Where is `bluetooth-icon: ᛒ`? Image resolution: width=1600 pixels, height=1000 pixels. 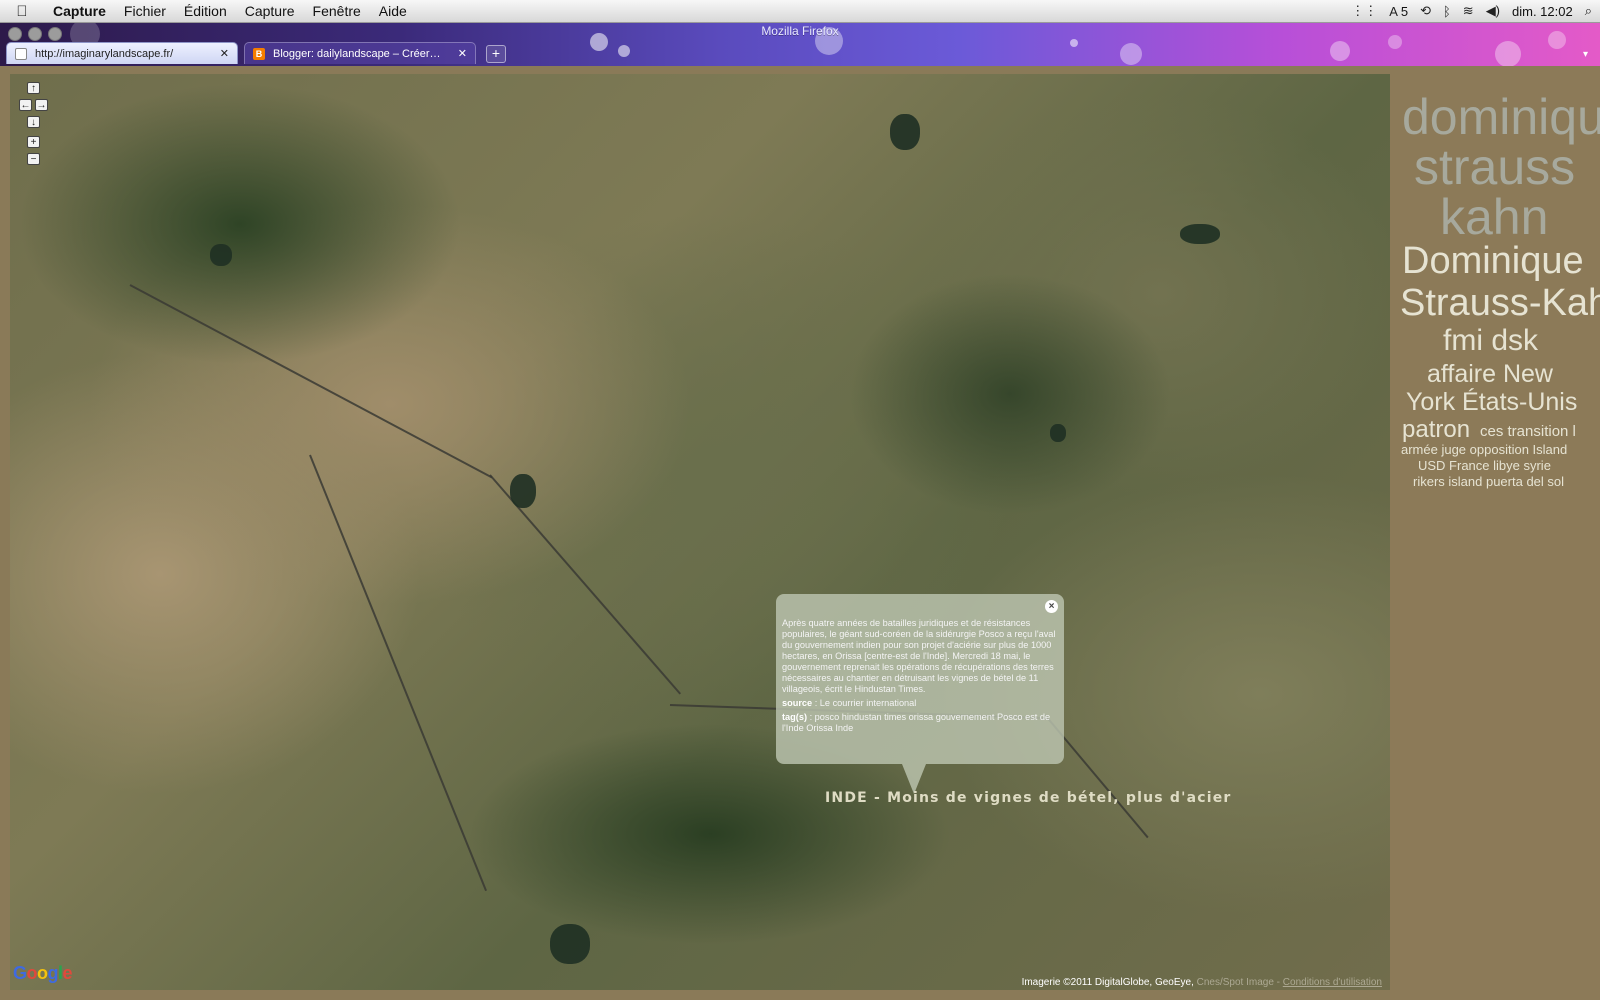
bluetooth-icon: ᛒ is located at coordinates (1447, 11).